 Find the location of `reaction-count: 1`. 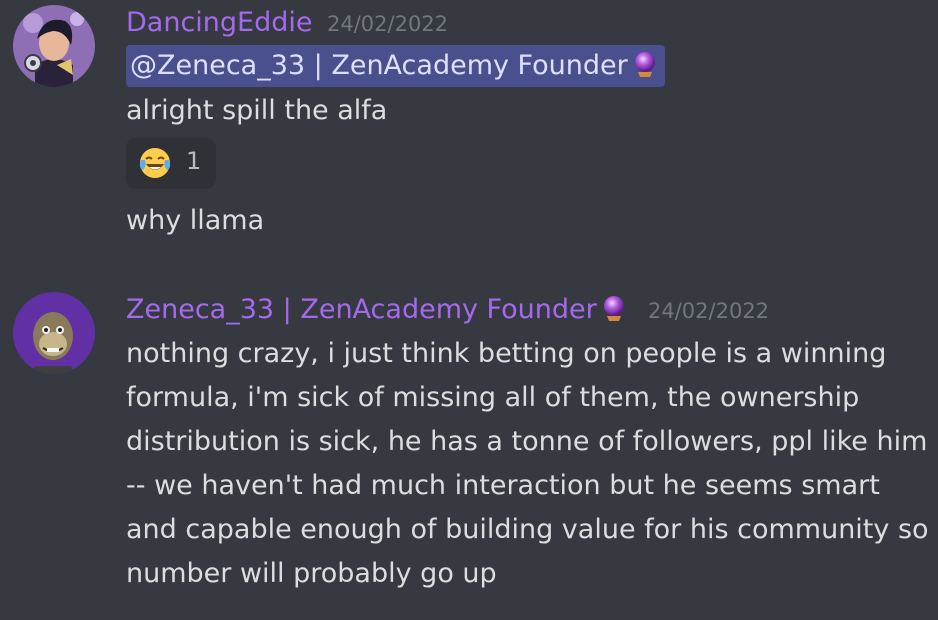

reaction-count: 1 is located at coordinates (194, 161).